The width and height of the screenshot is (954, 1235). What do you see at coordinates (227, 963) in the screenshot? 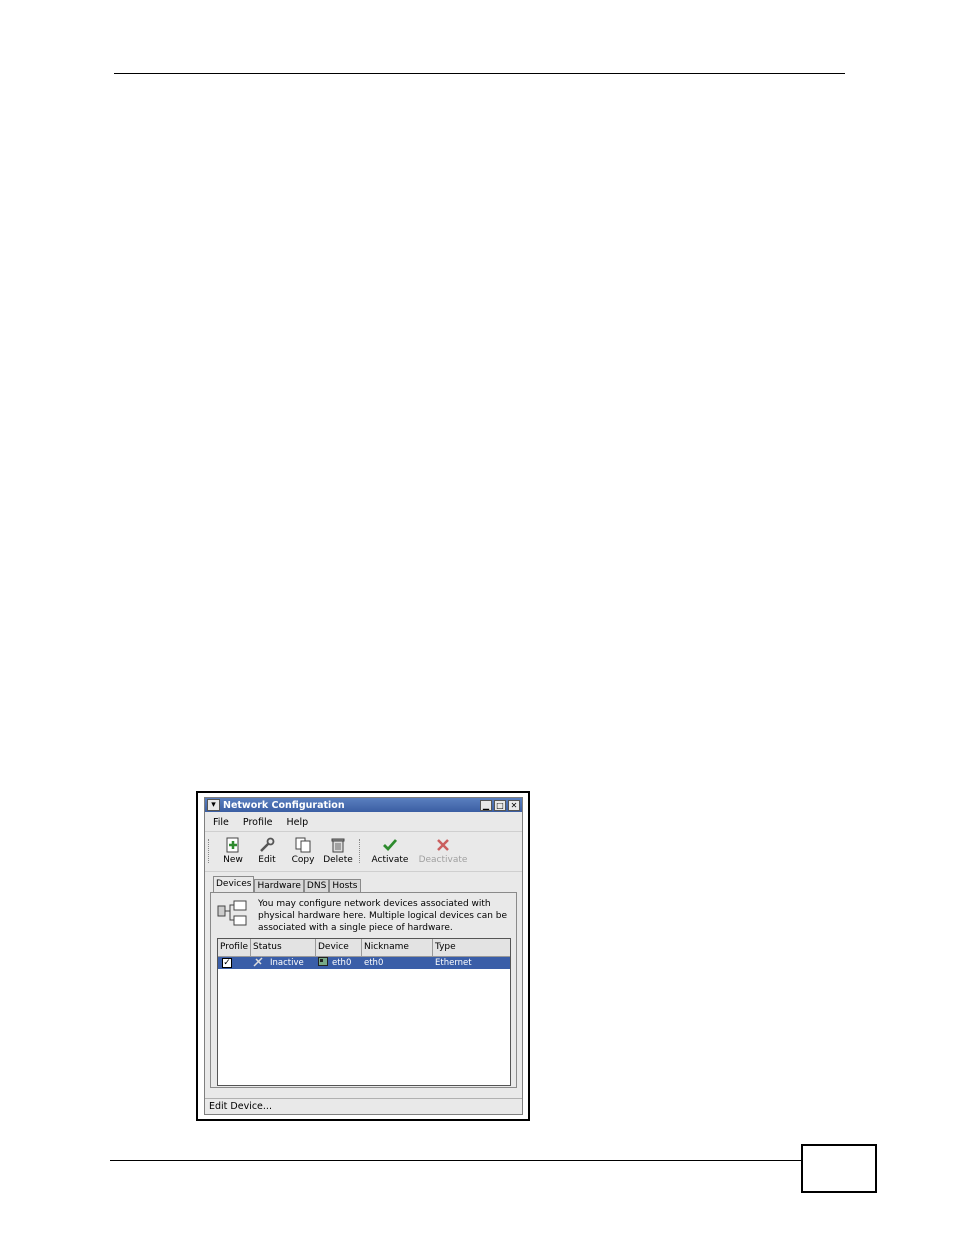
I see `profile-checkbox: ✓` at bounding box center [227, 963].